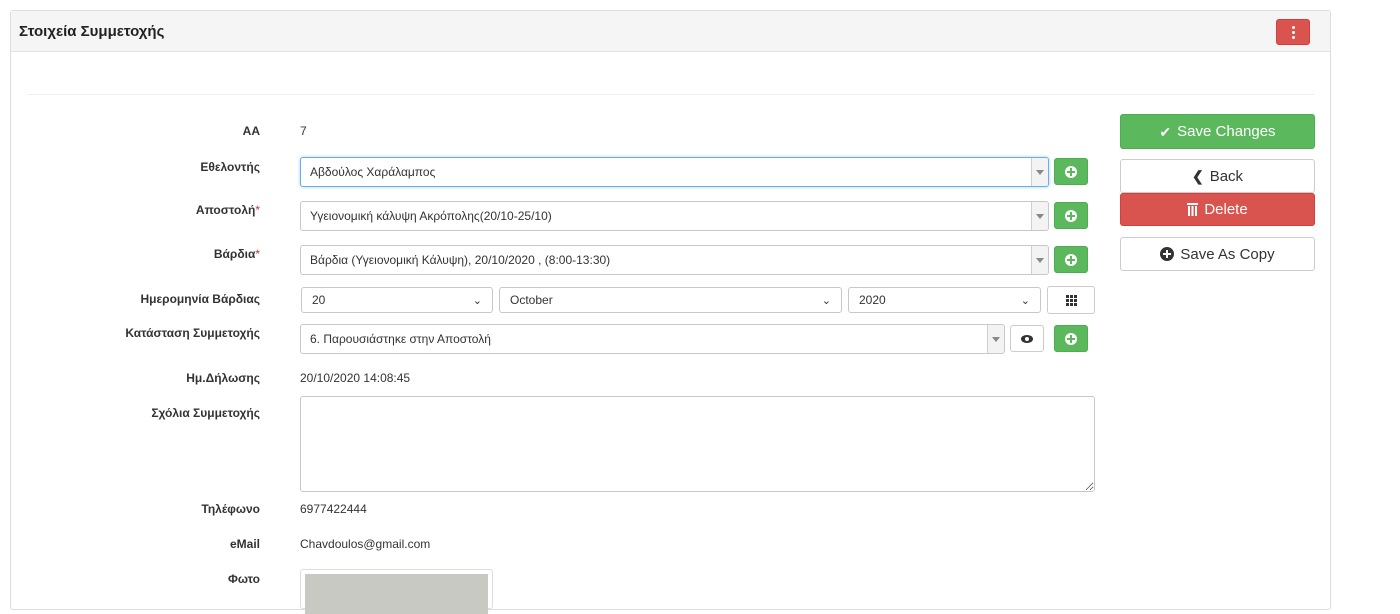  Describe the element at coordinates (244, 544) in the screenshot. I see `email-label: eMail` at that location.